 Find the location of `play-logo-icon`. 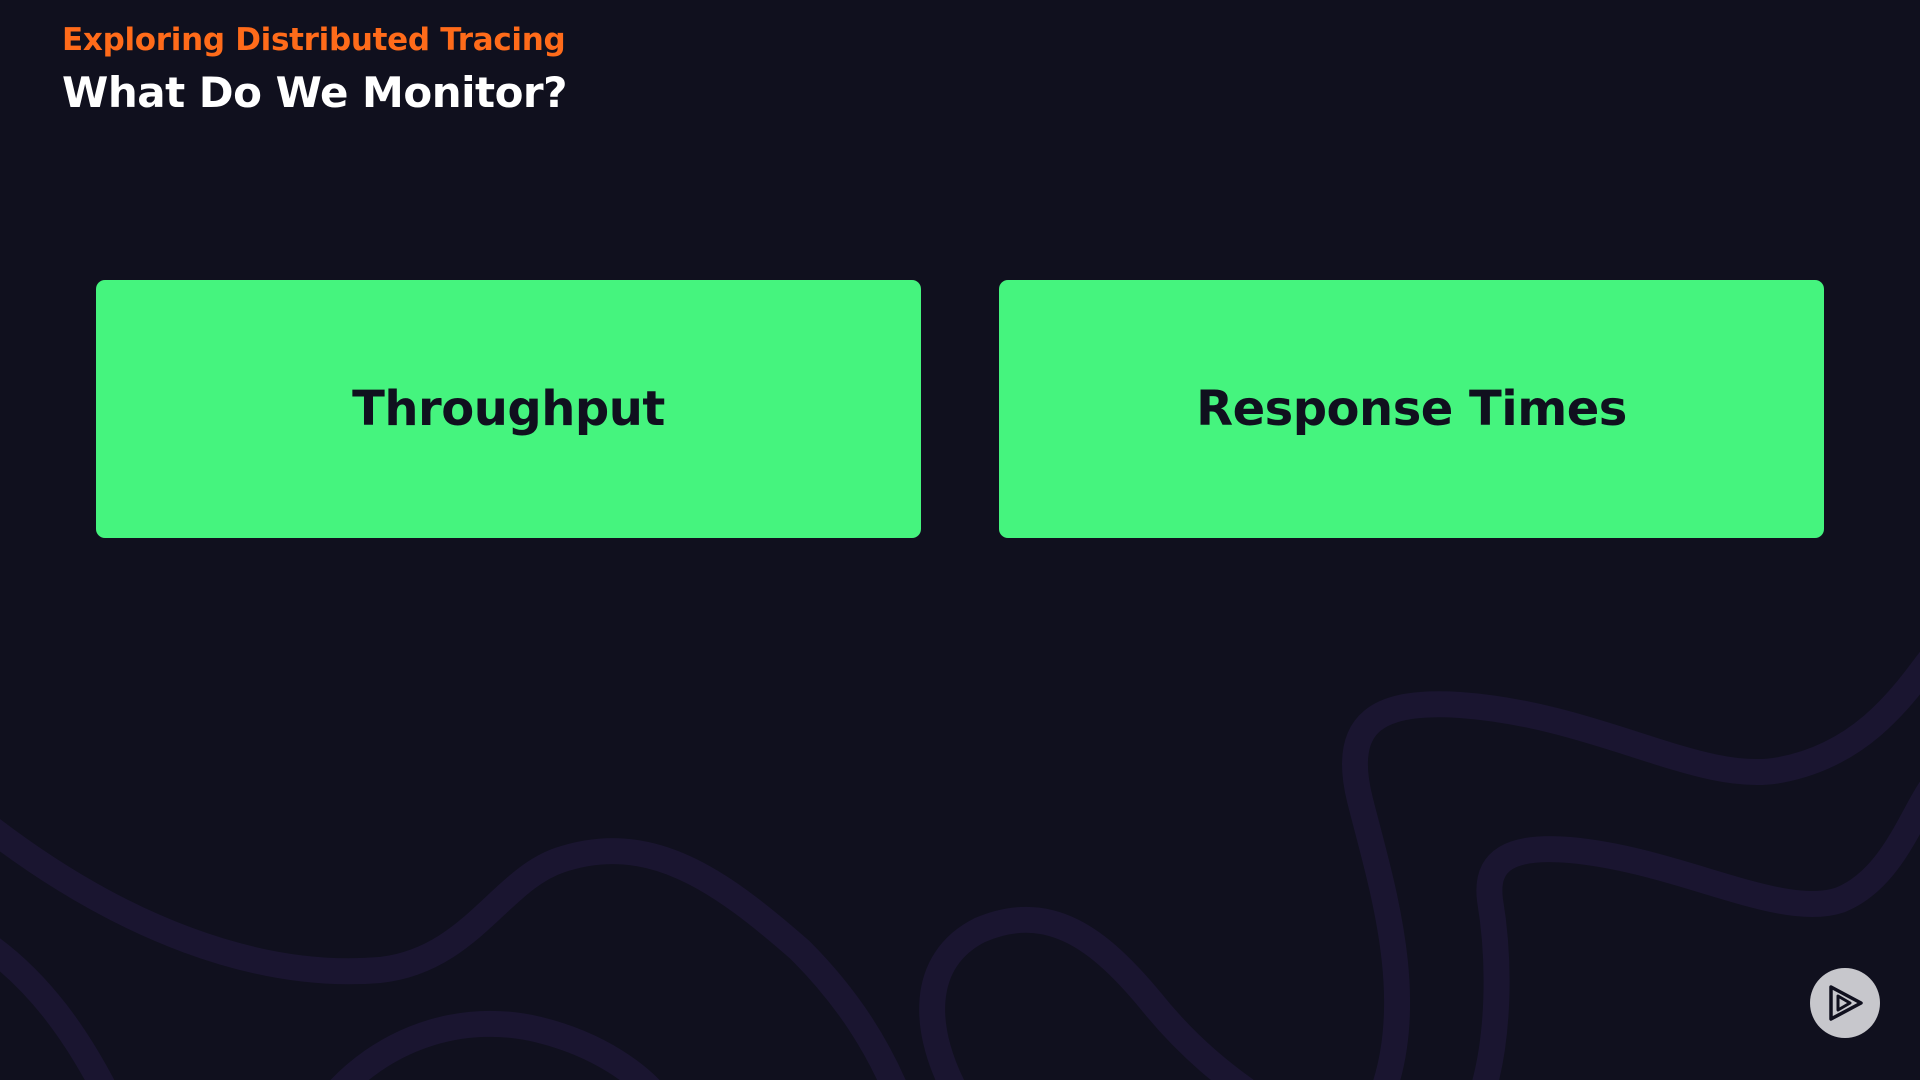

play-logo-icon is located at coordinates (1846, 1003).